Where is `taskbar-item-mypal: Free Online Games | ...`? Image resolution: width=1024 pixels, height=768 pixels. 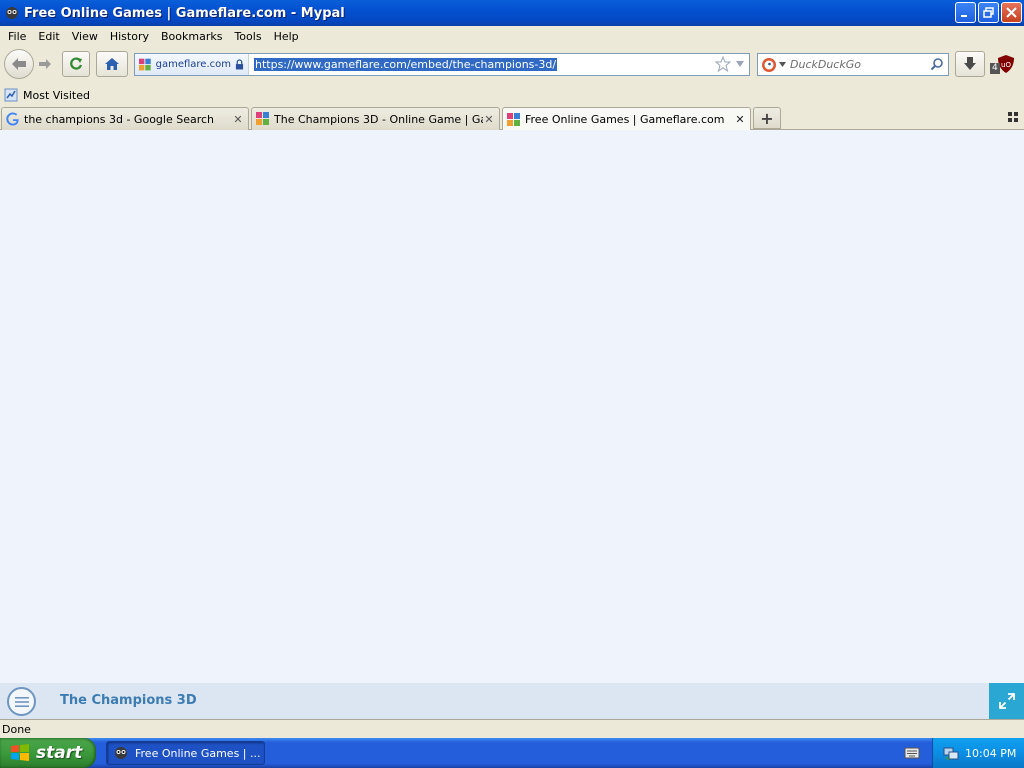
taskbar-item-mypal: Free Online Games | ... is located at coordinates (185, 753).